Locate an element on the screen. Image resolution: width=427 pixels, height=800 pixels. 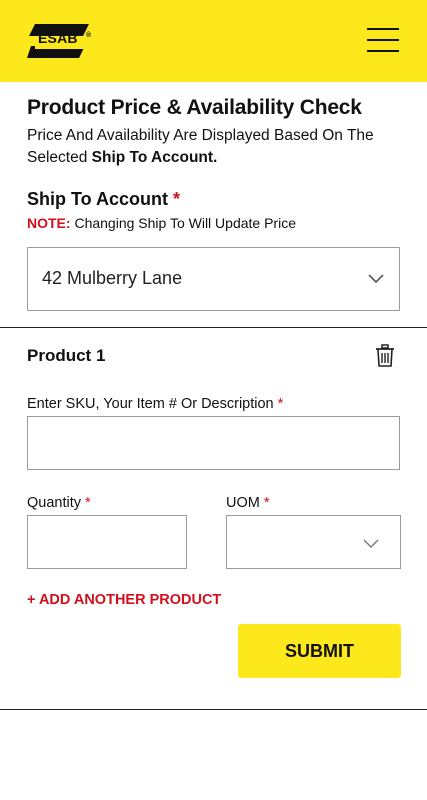
logo-registered-mark: ® is located at coordinates (89, 35).